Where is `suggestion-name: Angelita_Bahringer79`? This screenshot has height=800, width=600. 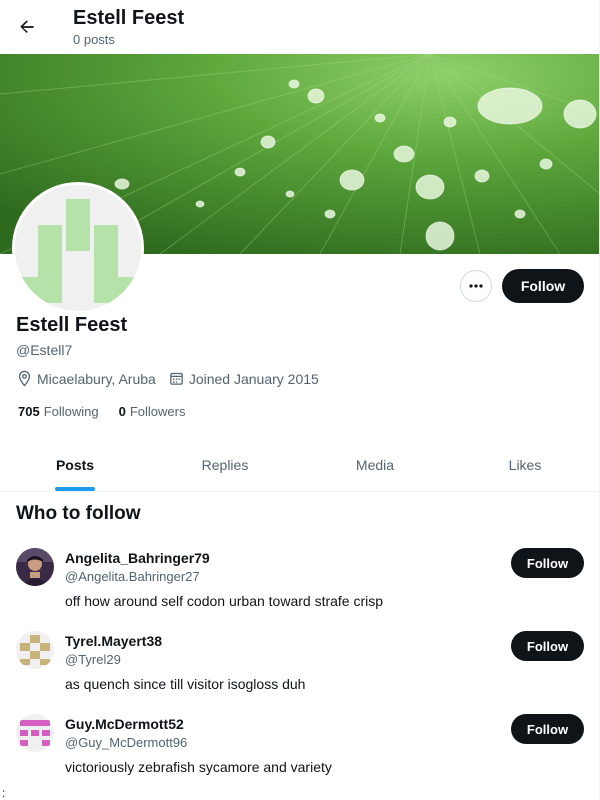
suggestion-name: Angelita_Bahringer79 is located at coordinates (137, 558).